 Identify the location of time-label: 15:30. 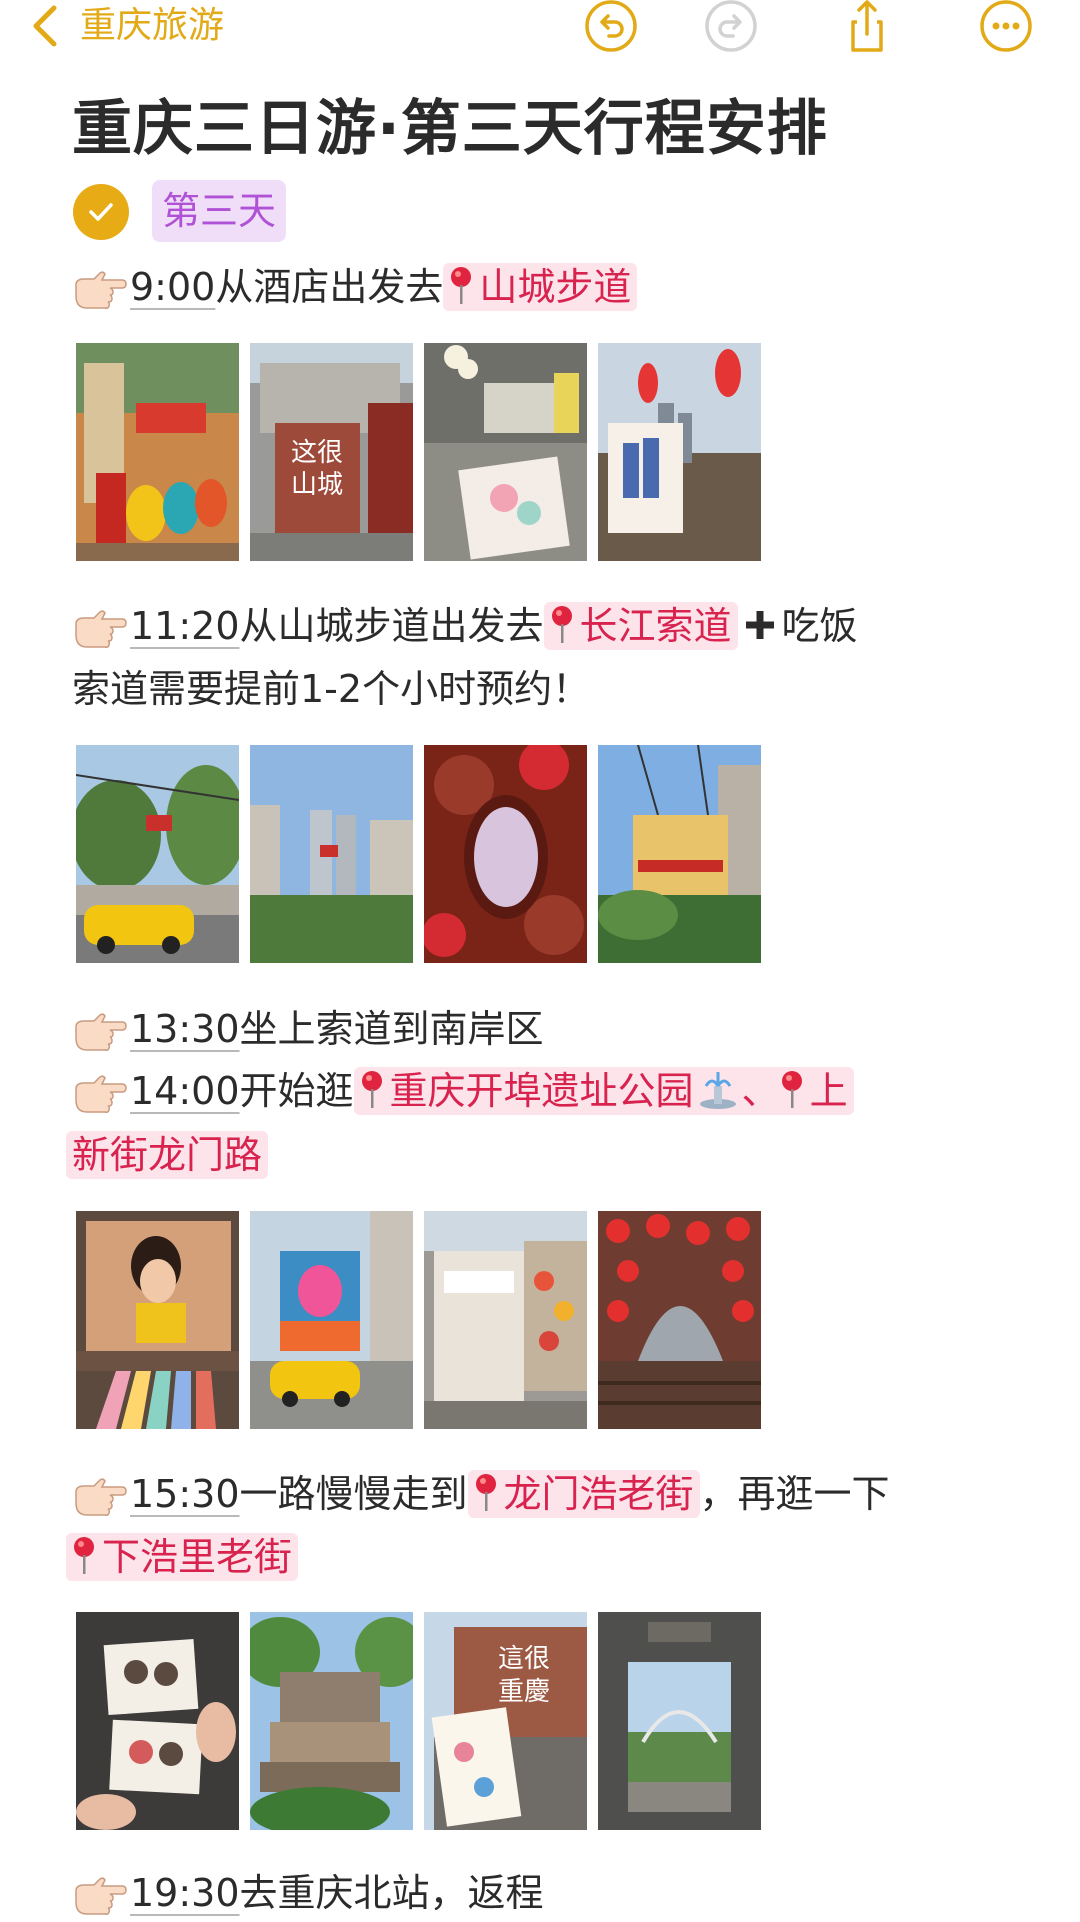
(185, 1494).